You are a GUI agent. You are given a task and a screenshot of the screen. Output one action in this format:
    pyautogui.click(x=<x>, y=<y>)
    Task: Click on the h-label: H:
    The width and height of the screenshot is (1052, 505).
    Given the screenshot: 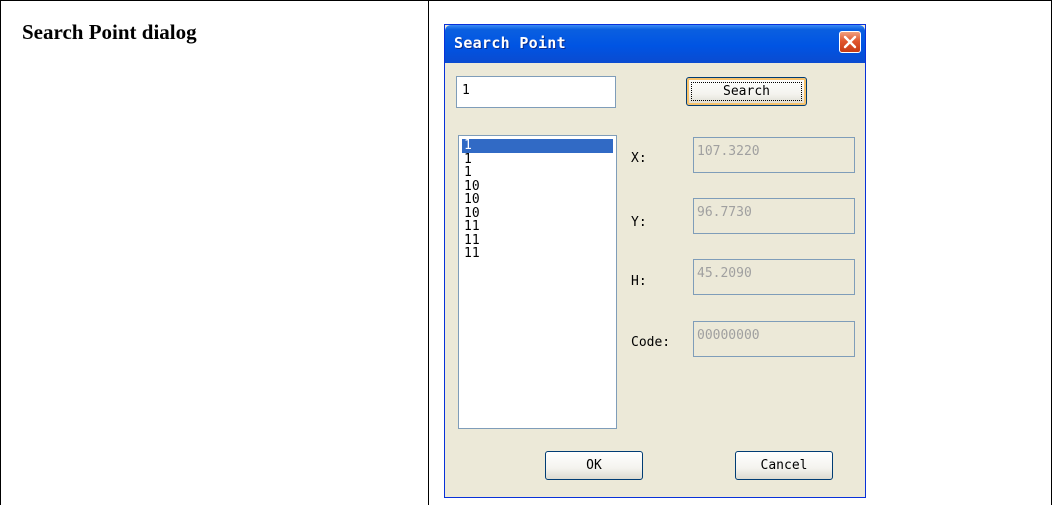 What is the action you would take?
    pyautogui.click(x=639, y=281)
    